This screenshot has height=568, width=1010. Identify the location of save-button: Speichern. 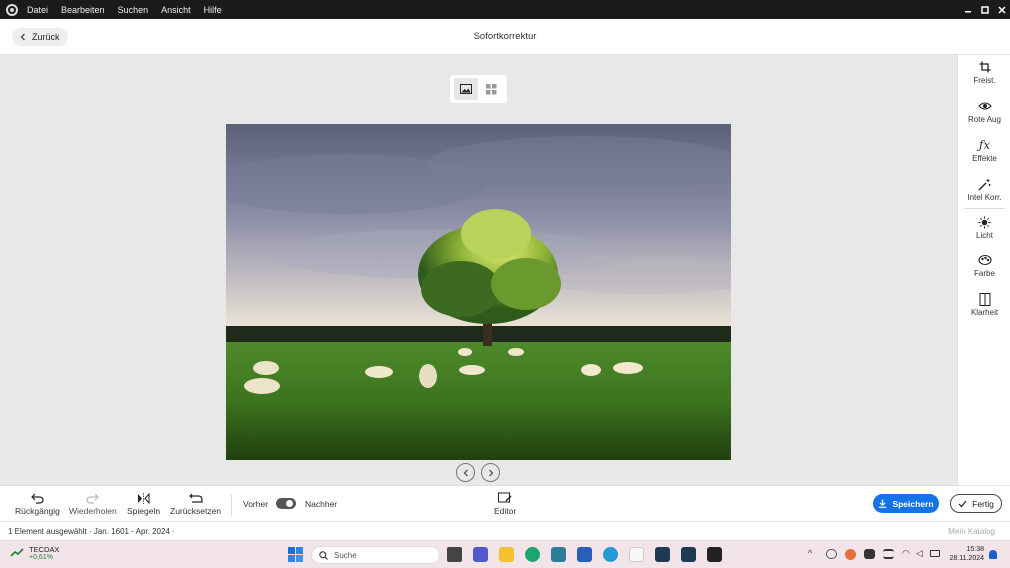
(906, 503).